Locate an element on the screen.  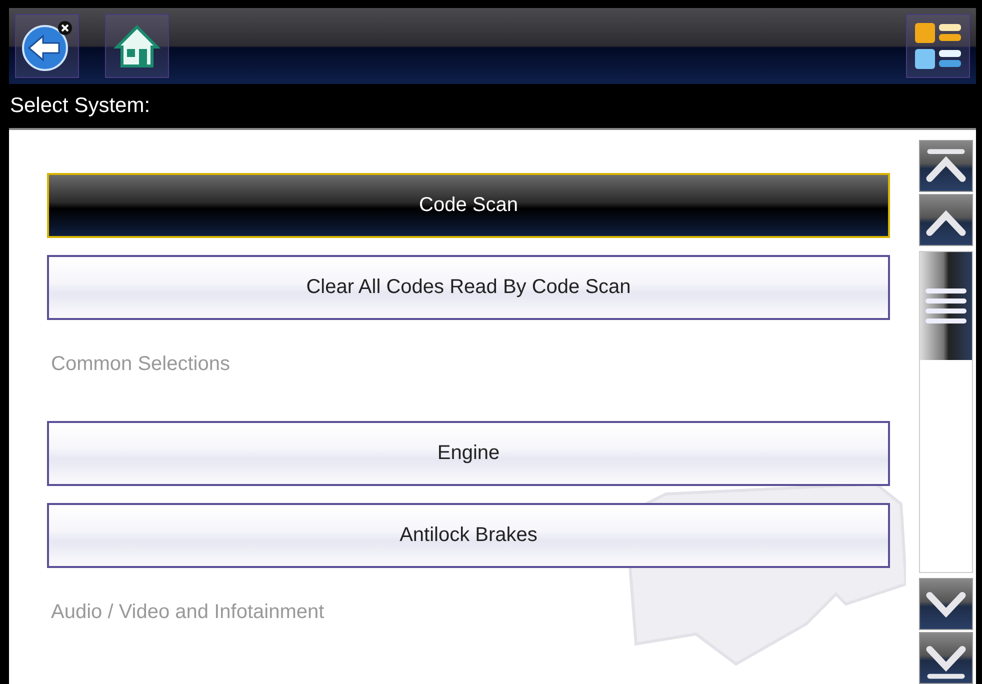
scroll-thumb is located at coordinates (946, 306).